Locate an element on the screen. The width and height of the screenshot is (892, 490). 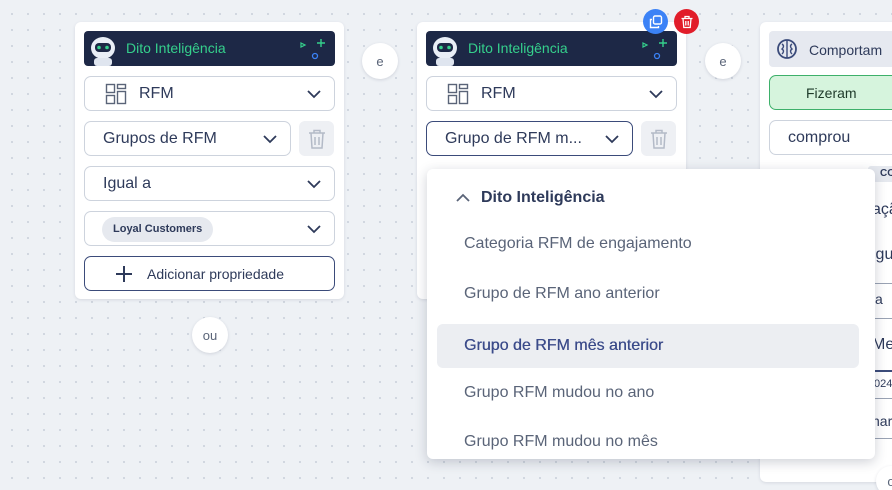
duplicate-card-button is located at coordinates (655, 21).